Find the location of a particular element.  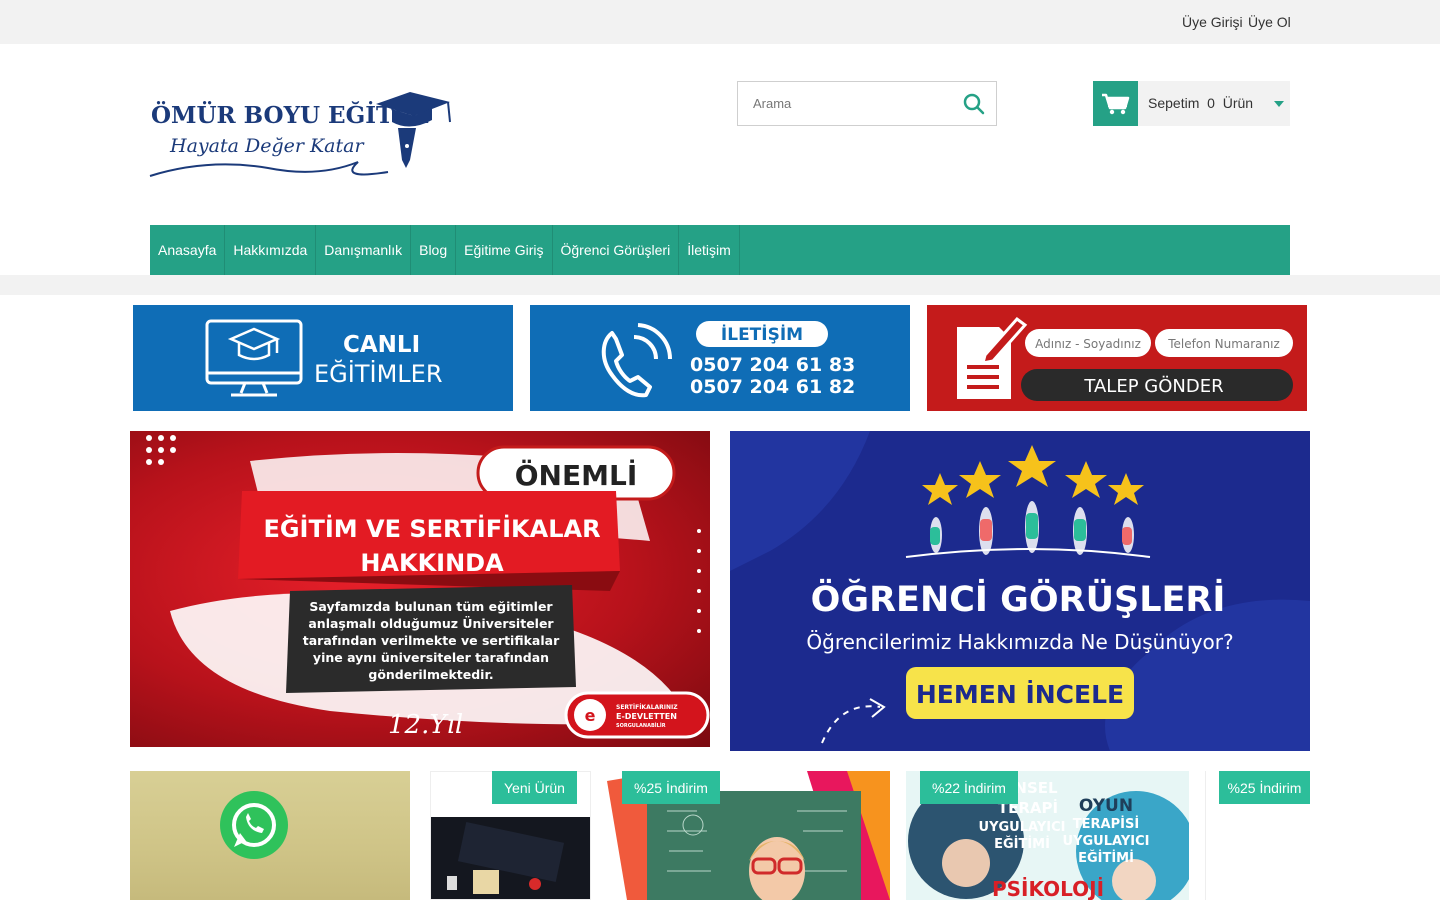

promo-year: 12.Yıl is located at coordinates (425, 725).